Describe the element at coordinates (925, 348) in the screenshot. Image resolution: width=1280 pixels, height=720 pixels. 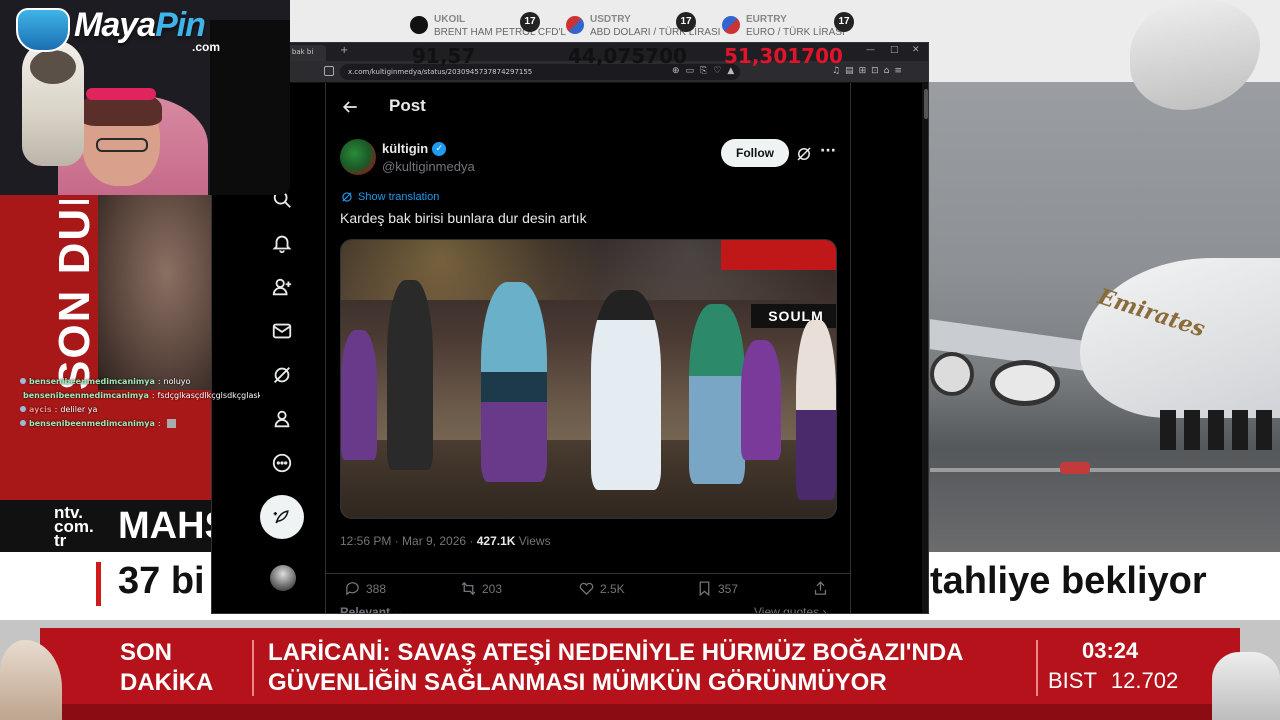
I see `scrollbar` at that location.